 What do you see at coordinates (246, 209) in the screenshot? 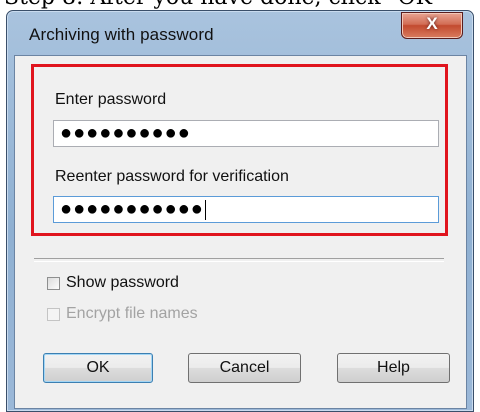
I see `verify-password-field: ●●●●●●●●●●●` at bounding box center [246, 209].